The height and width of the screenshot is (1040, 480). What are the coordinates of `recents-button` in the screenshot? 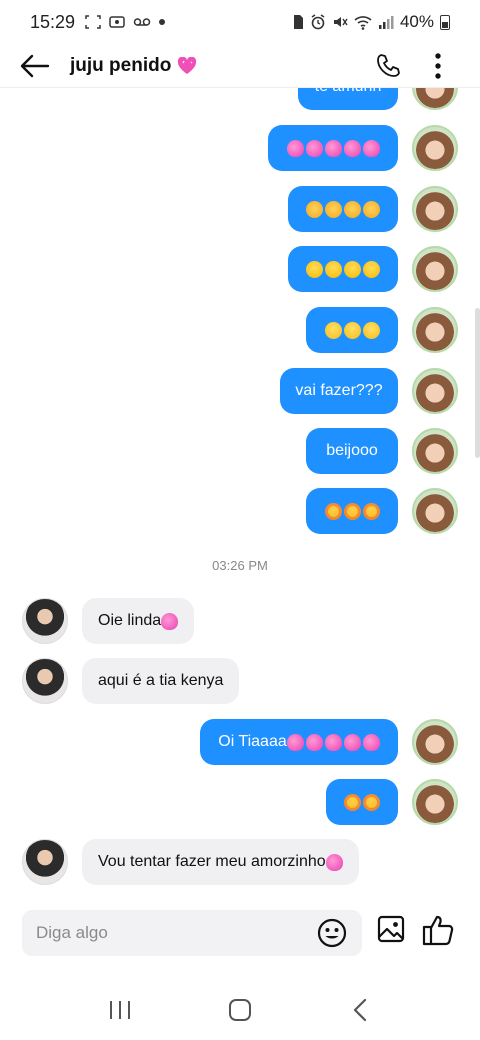 It's located at (120, 1010).